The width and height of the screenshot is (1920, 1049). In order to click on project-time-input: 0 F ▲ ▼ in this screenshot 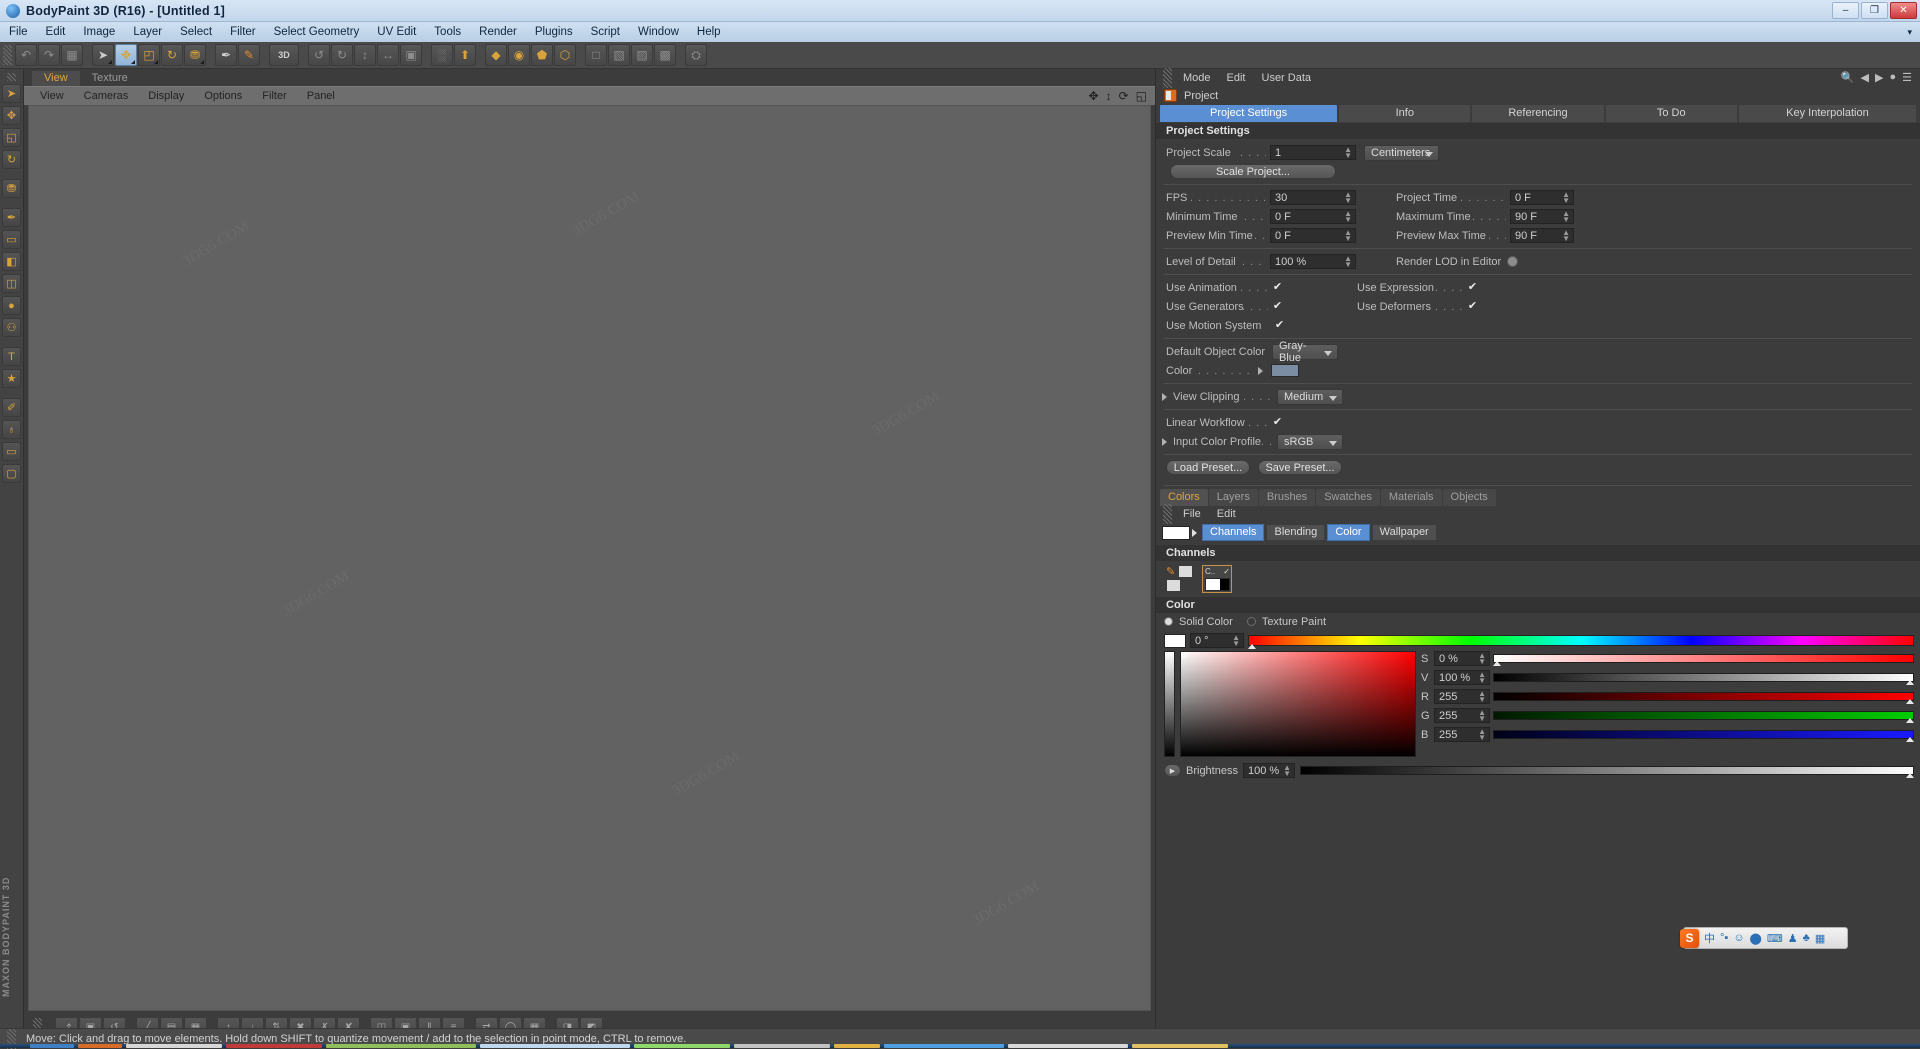, I will do `click(1542, 197)`.